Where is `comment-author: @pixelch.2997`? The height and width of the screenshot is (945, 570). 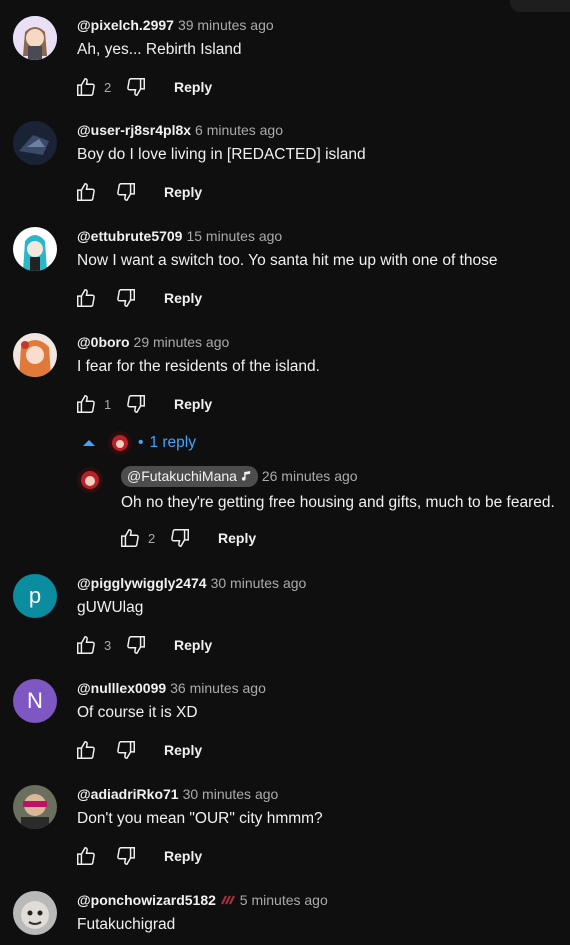 comment-author: @pixelch.2997 is located at coordinates (125, 25).